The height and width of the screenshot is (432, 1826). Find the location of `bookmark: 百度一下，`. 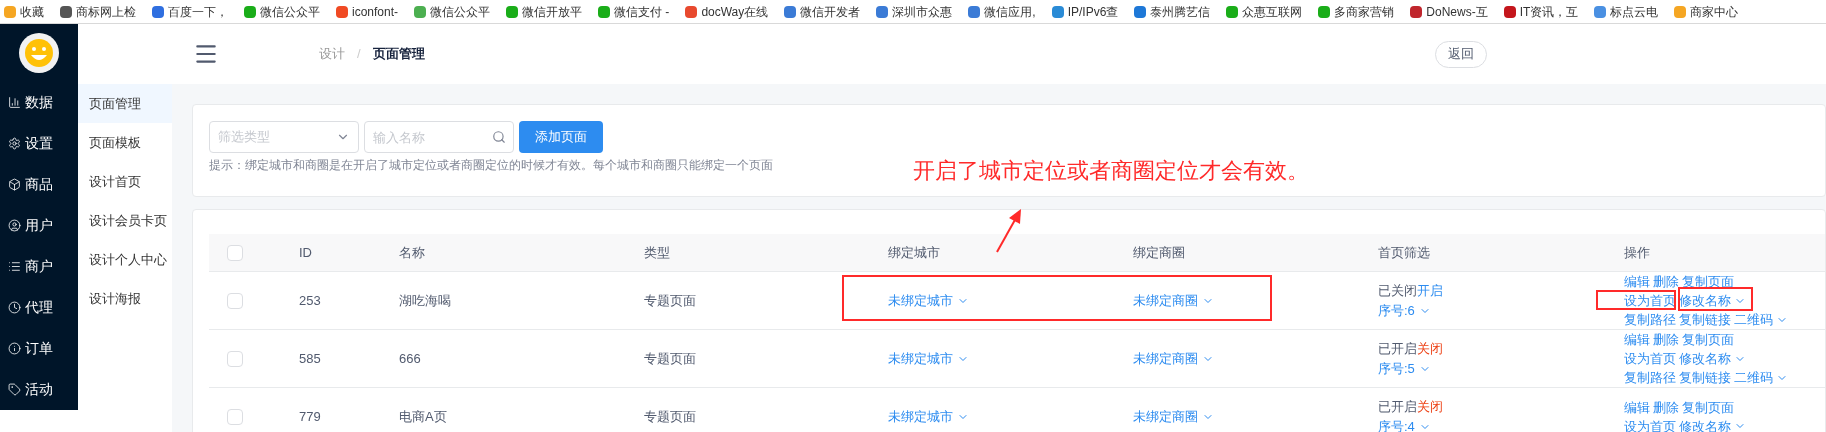

bookmark: 百度一下， is located at coordinates (190, 11).